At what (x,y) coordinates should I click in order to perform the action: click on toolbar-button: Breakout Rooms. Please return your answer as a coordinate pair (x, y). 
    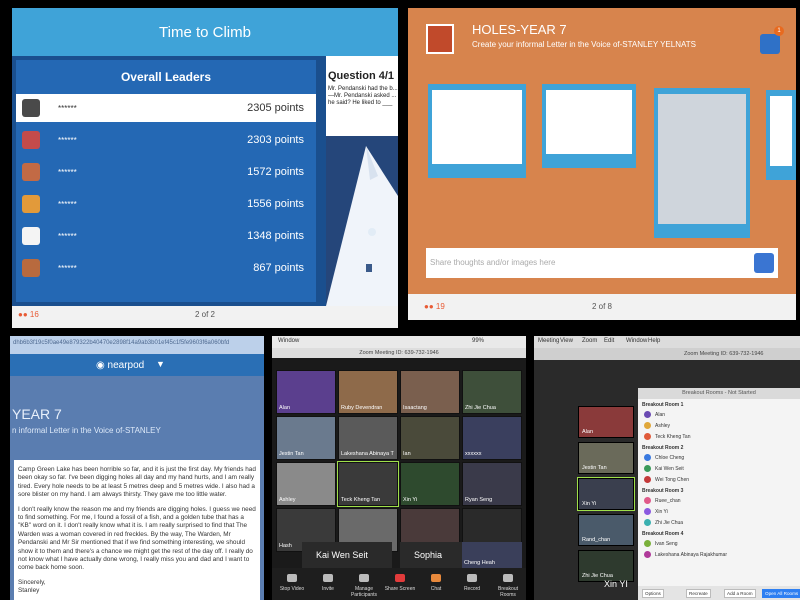
    Looking at the image, I should click on (508, 584).